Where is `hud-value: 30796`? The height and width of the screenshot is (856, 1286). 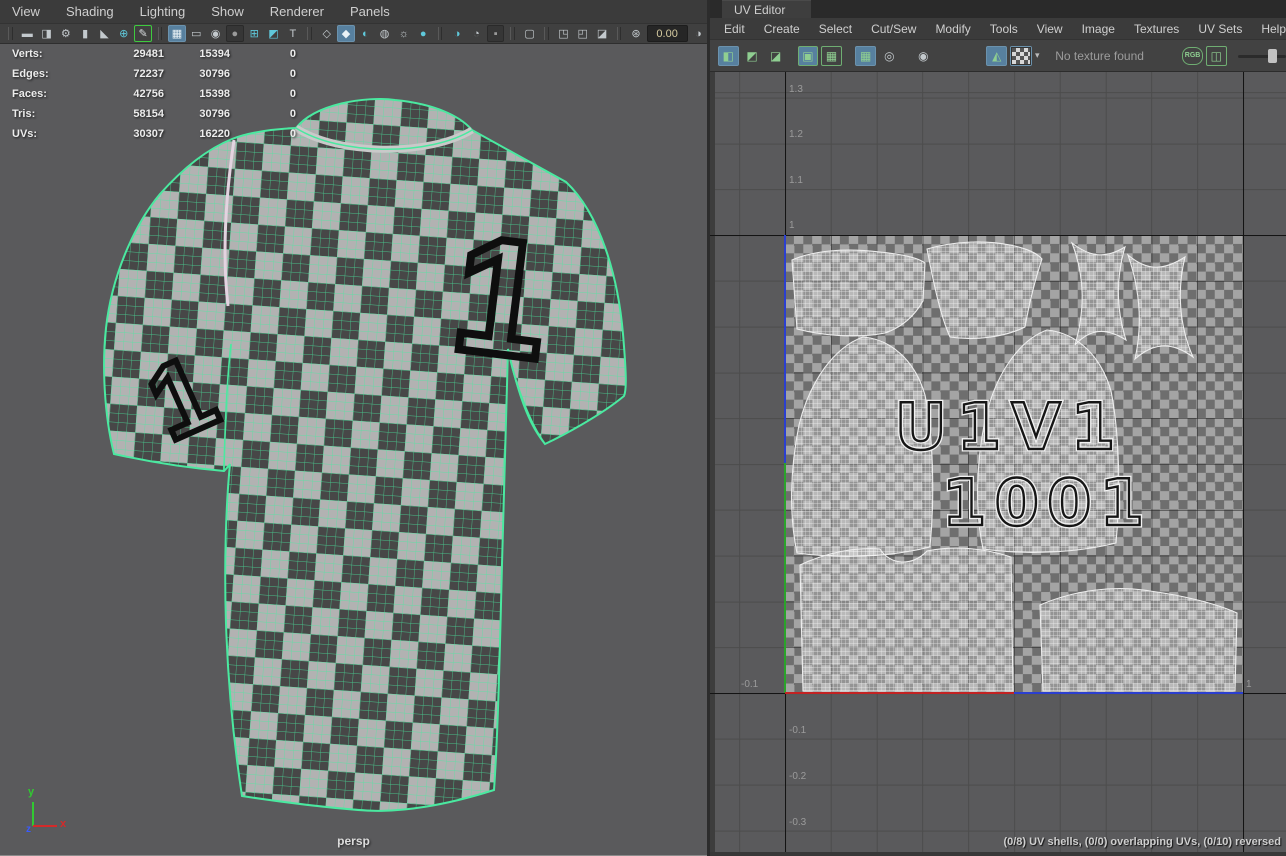
hud-value: 30796 is located at coordinates (214, 74).